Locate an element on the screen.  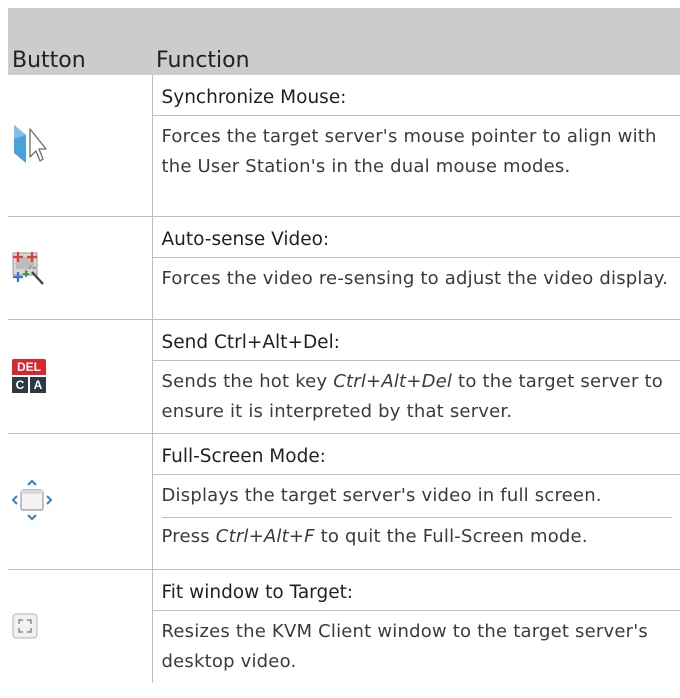
table-header-row: Button Function is located at coordinates (344, 41).